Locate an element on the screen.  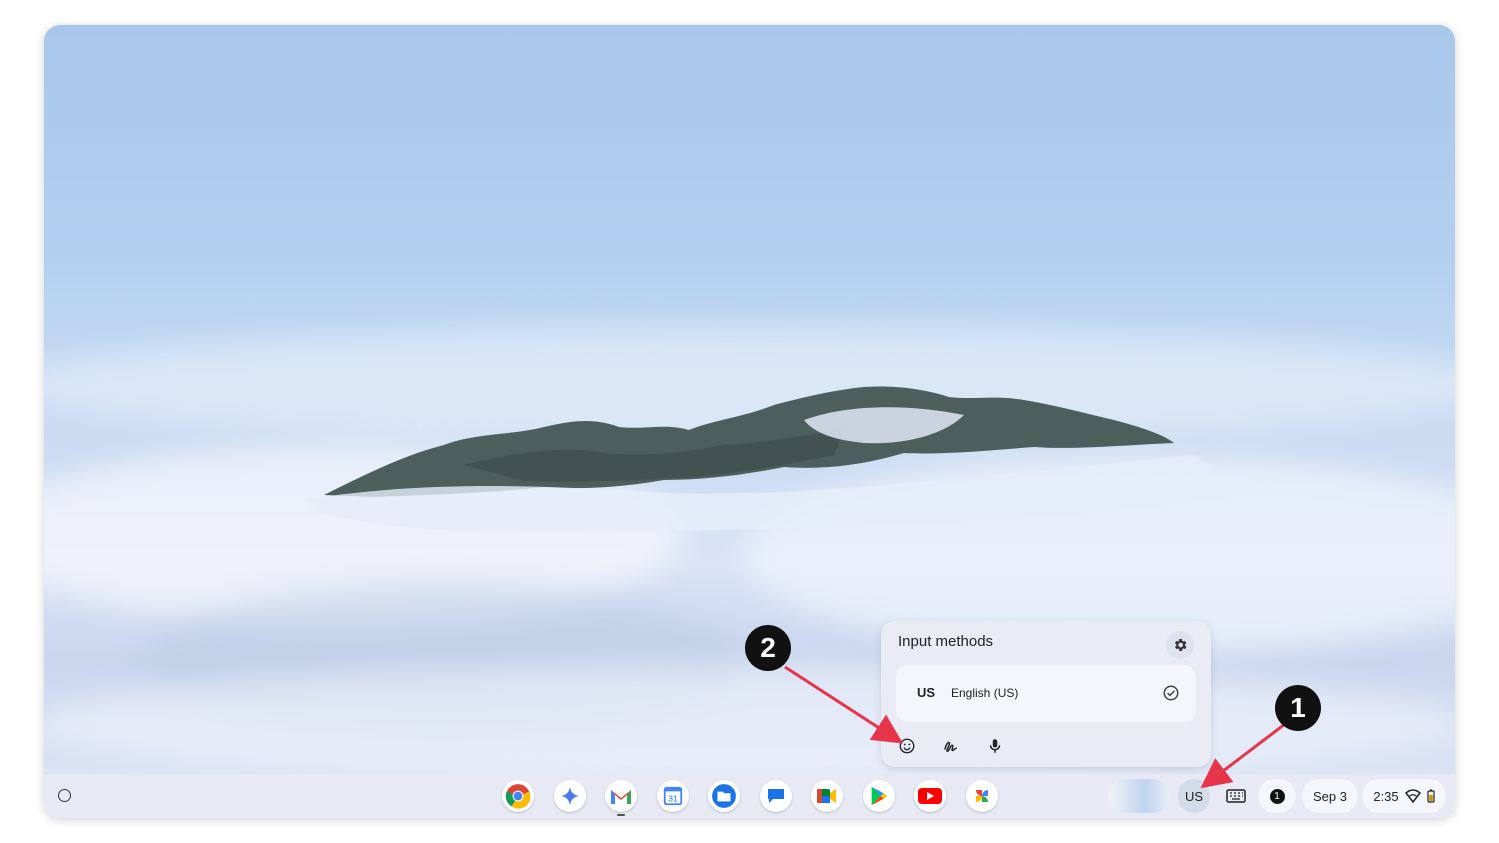
annotation-marker-2: 2 is located at coordinates (768, 648).